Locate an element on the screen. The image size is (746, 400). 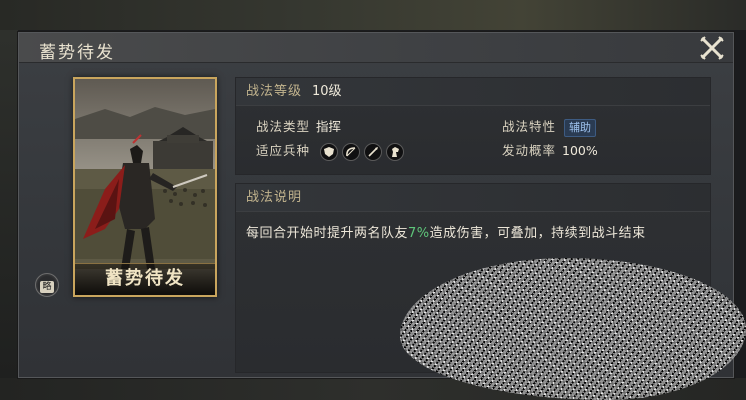
close-button is located at coordinates (712, 48).